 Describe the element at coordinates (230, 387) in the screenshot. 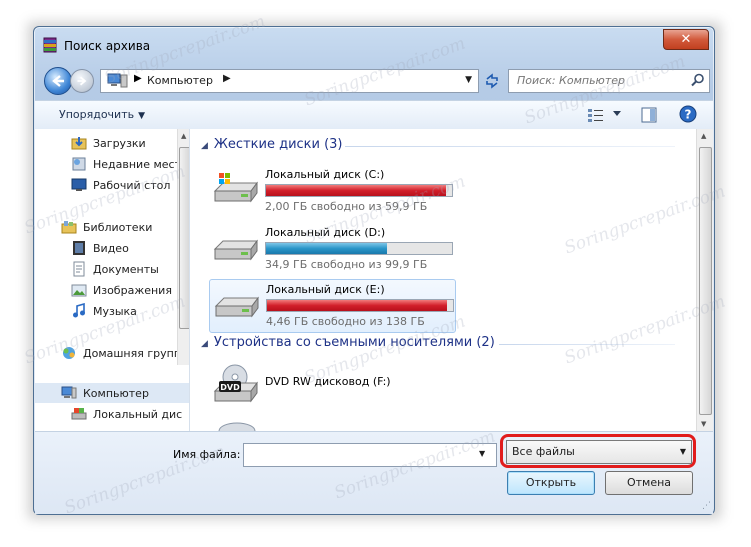

I see `dvd-badge: DVD` at that location.